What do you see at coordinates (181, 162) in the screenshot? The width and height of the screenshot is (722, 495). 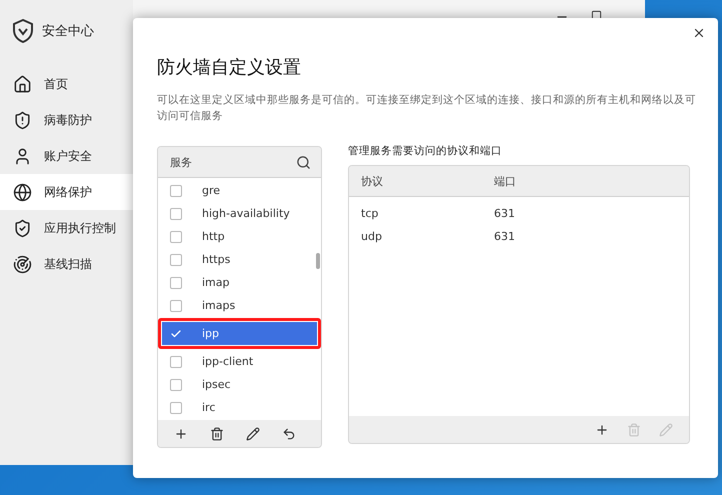 I see `services-header: 服务` at bounding box center [181, 162].